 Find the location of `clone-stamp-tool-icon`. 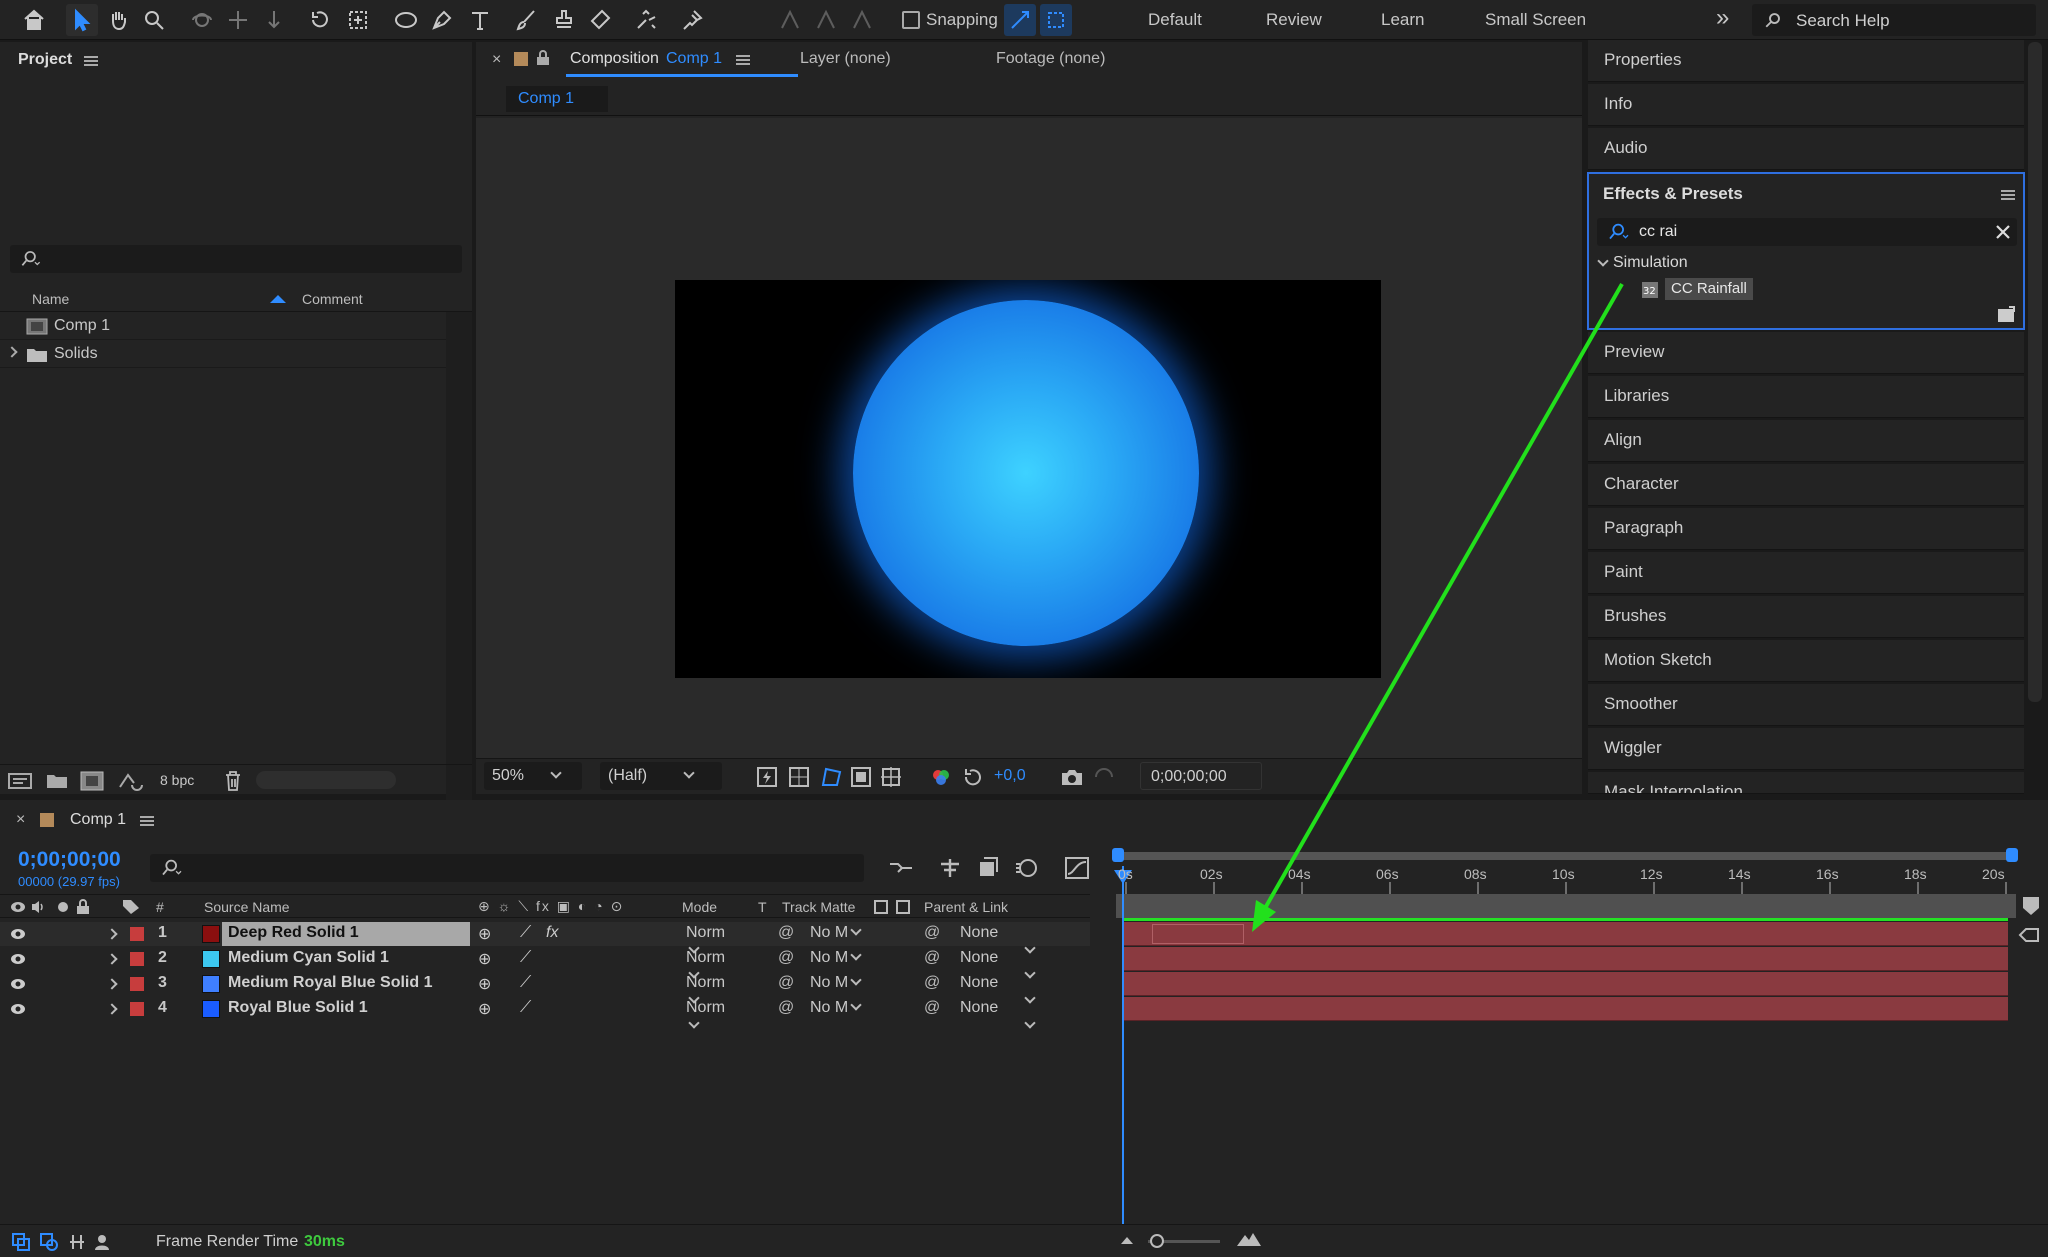

clone-stamp-tool-icon is located at coordinates (564, 20).